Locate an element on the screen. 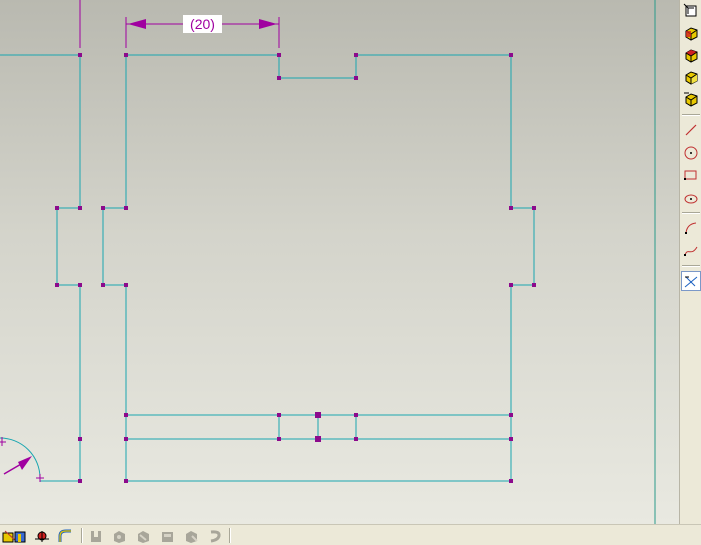 The image size is (701, 545). dimension-arrow-right is located at coordinates (268, 24).